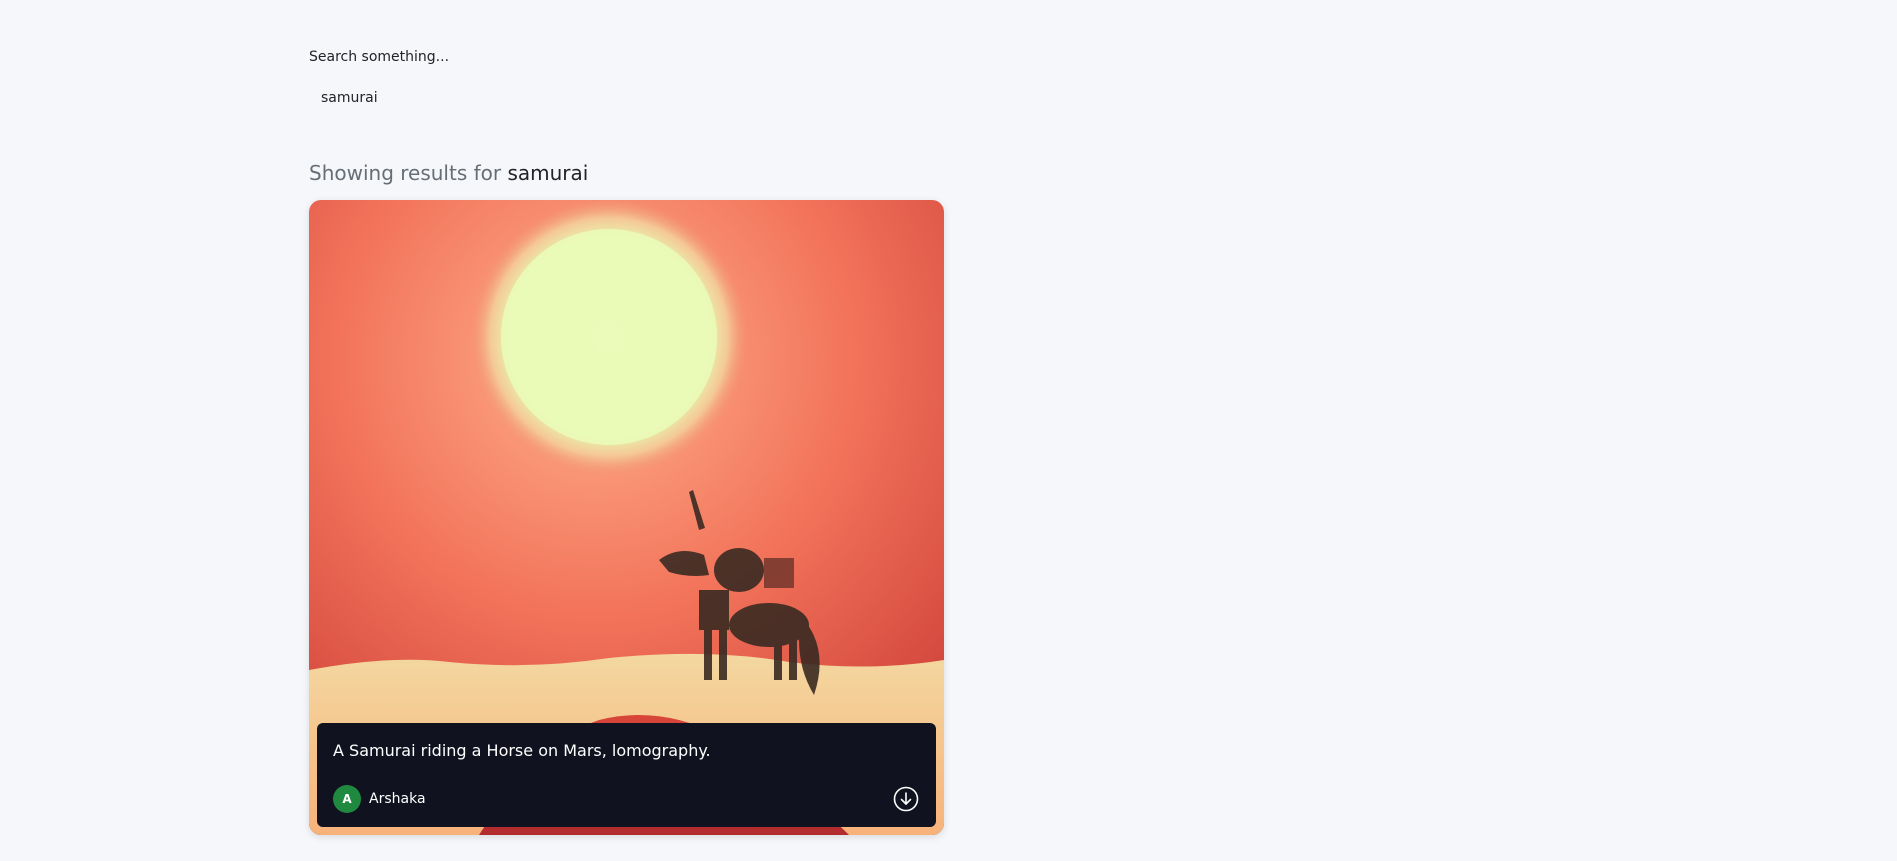 The image size is (1897, 861). I want to click on download-button, so click(906, 799).